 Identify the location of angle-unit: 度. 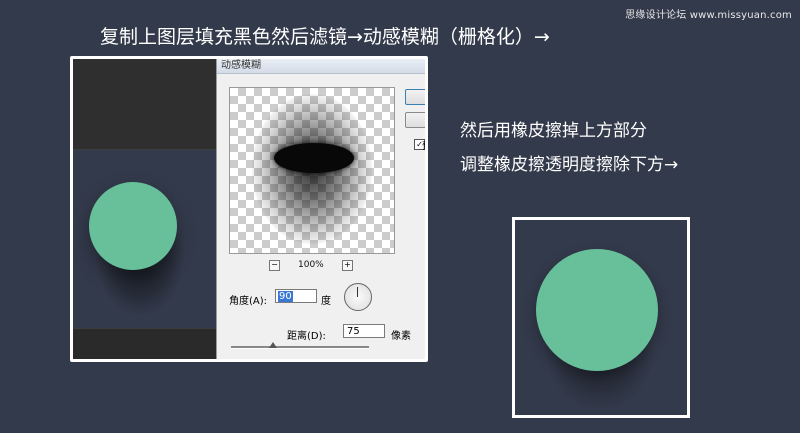
(326, 301).